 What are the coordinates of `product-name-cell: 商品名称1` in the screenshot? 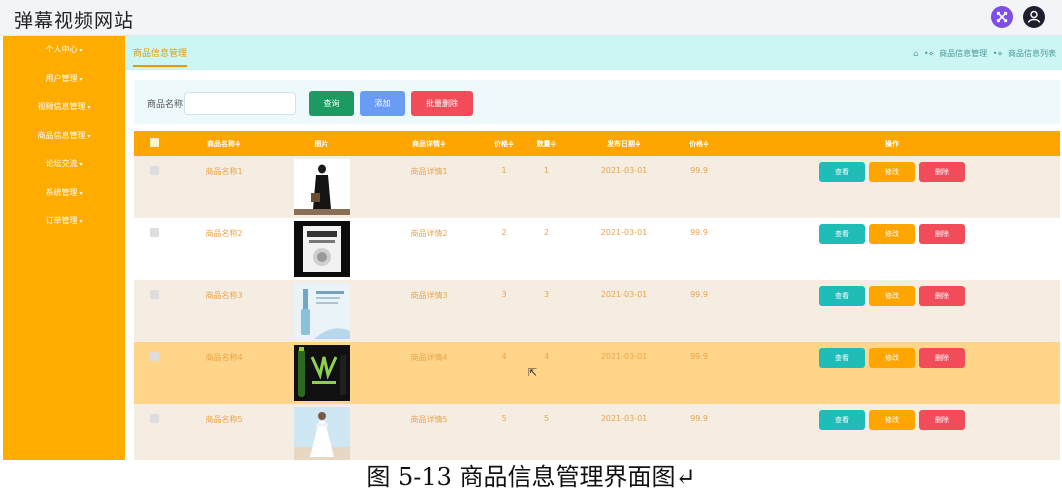 It's located at (224, 171).